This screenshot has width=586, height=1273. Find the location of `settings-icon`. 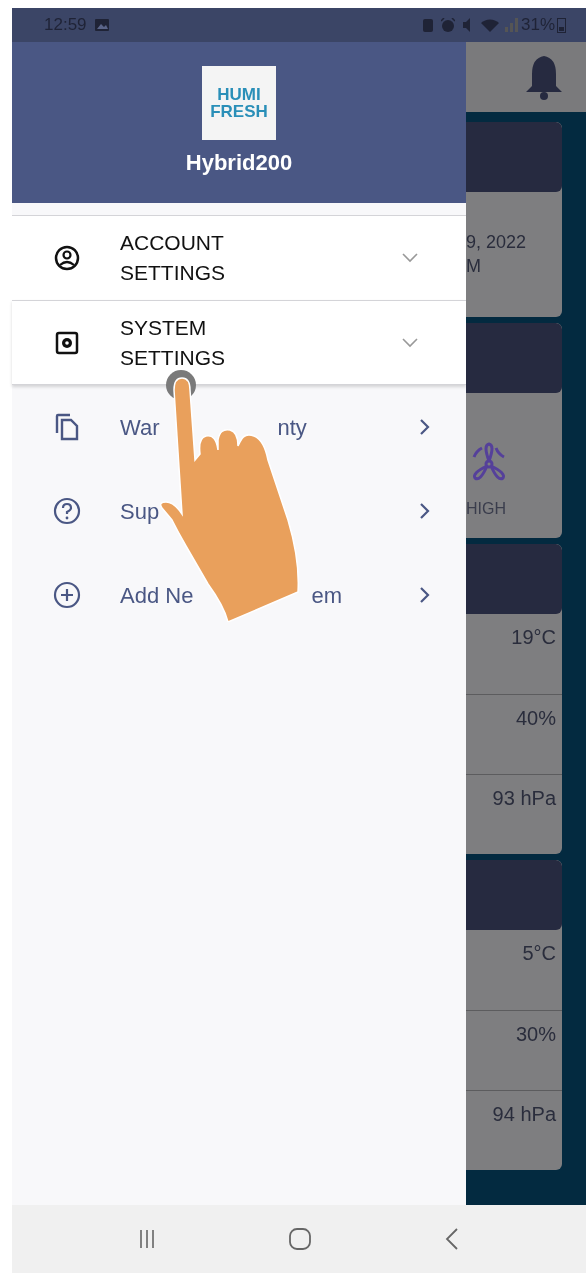

settings-icon is located at coordinates (67, 342).